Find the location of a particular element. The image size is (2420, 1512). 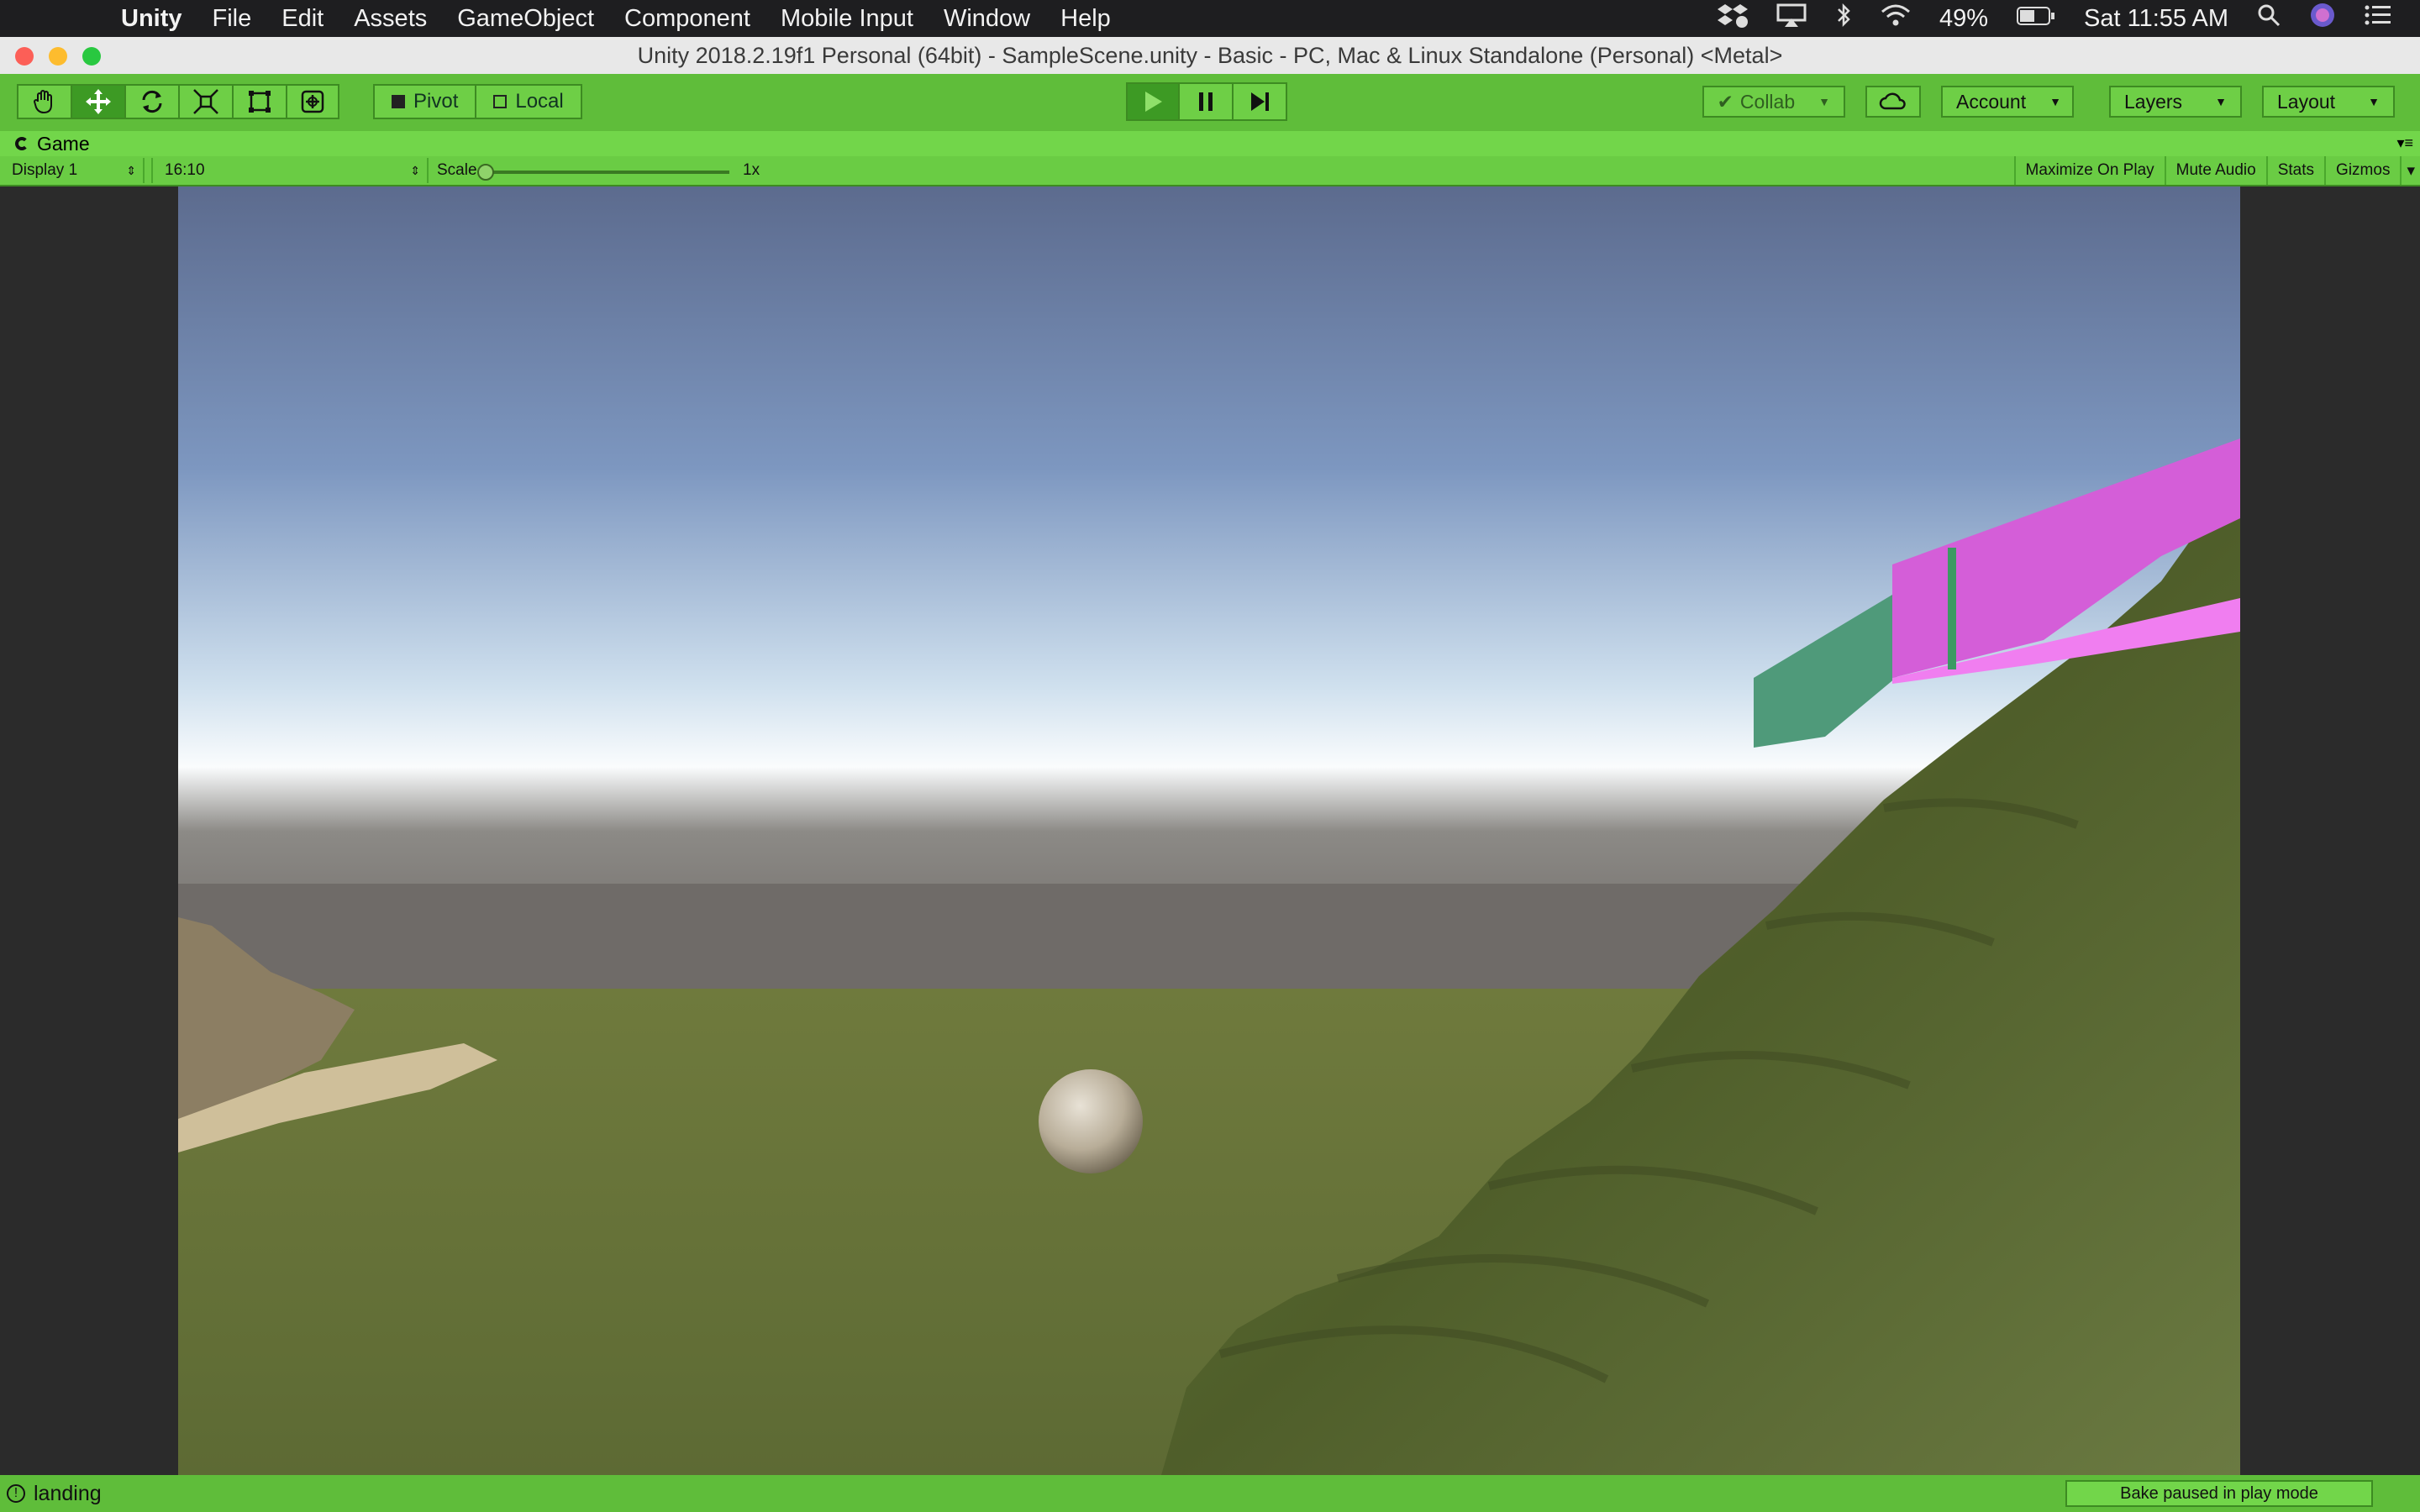

transform-tools is located at coordinates (178, 101).